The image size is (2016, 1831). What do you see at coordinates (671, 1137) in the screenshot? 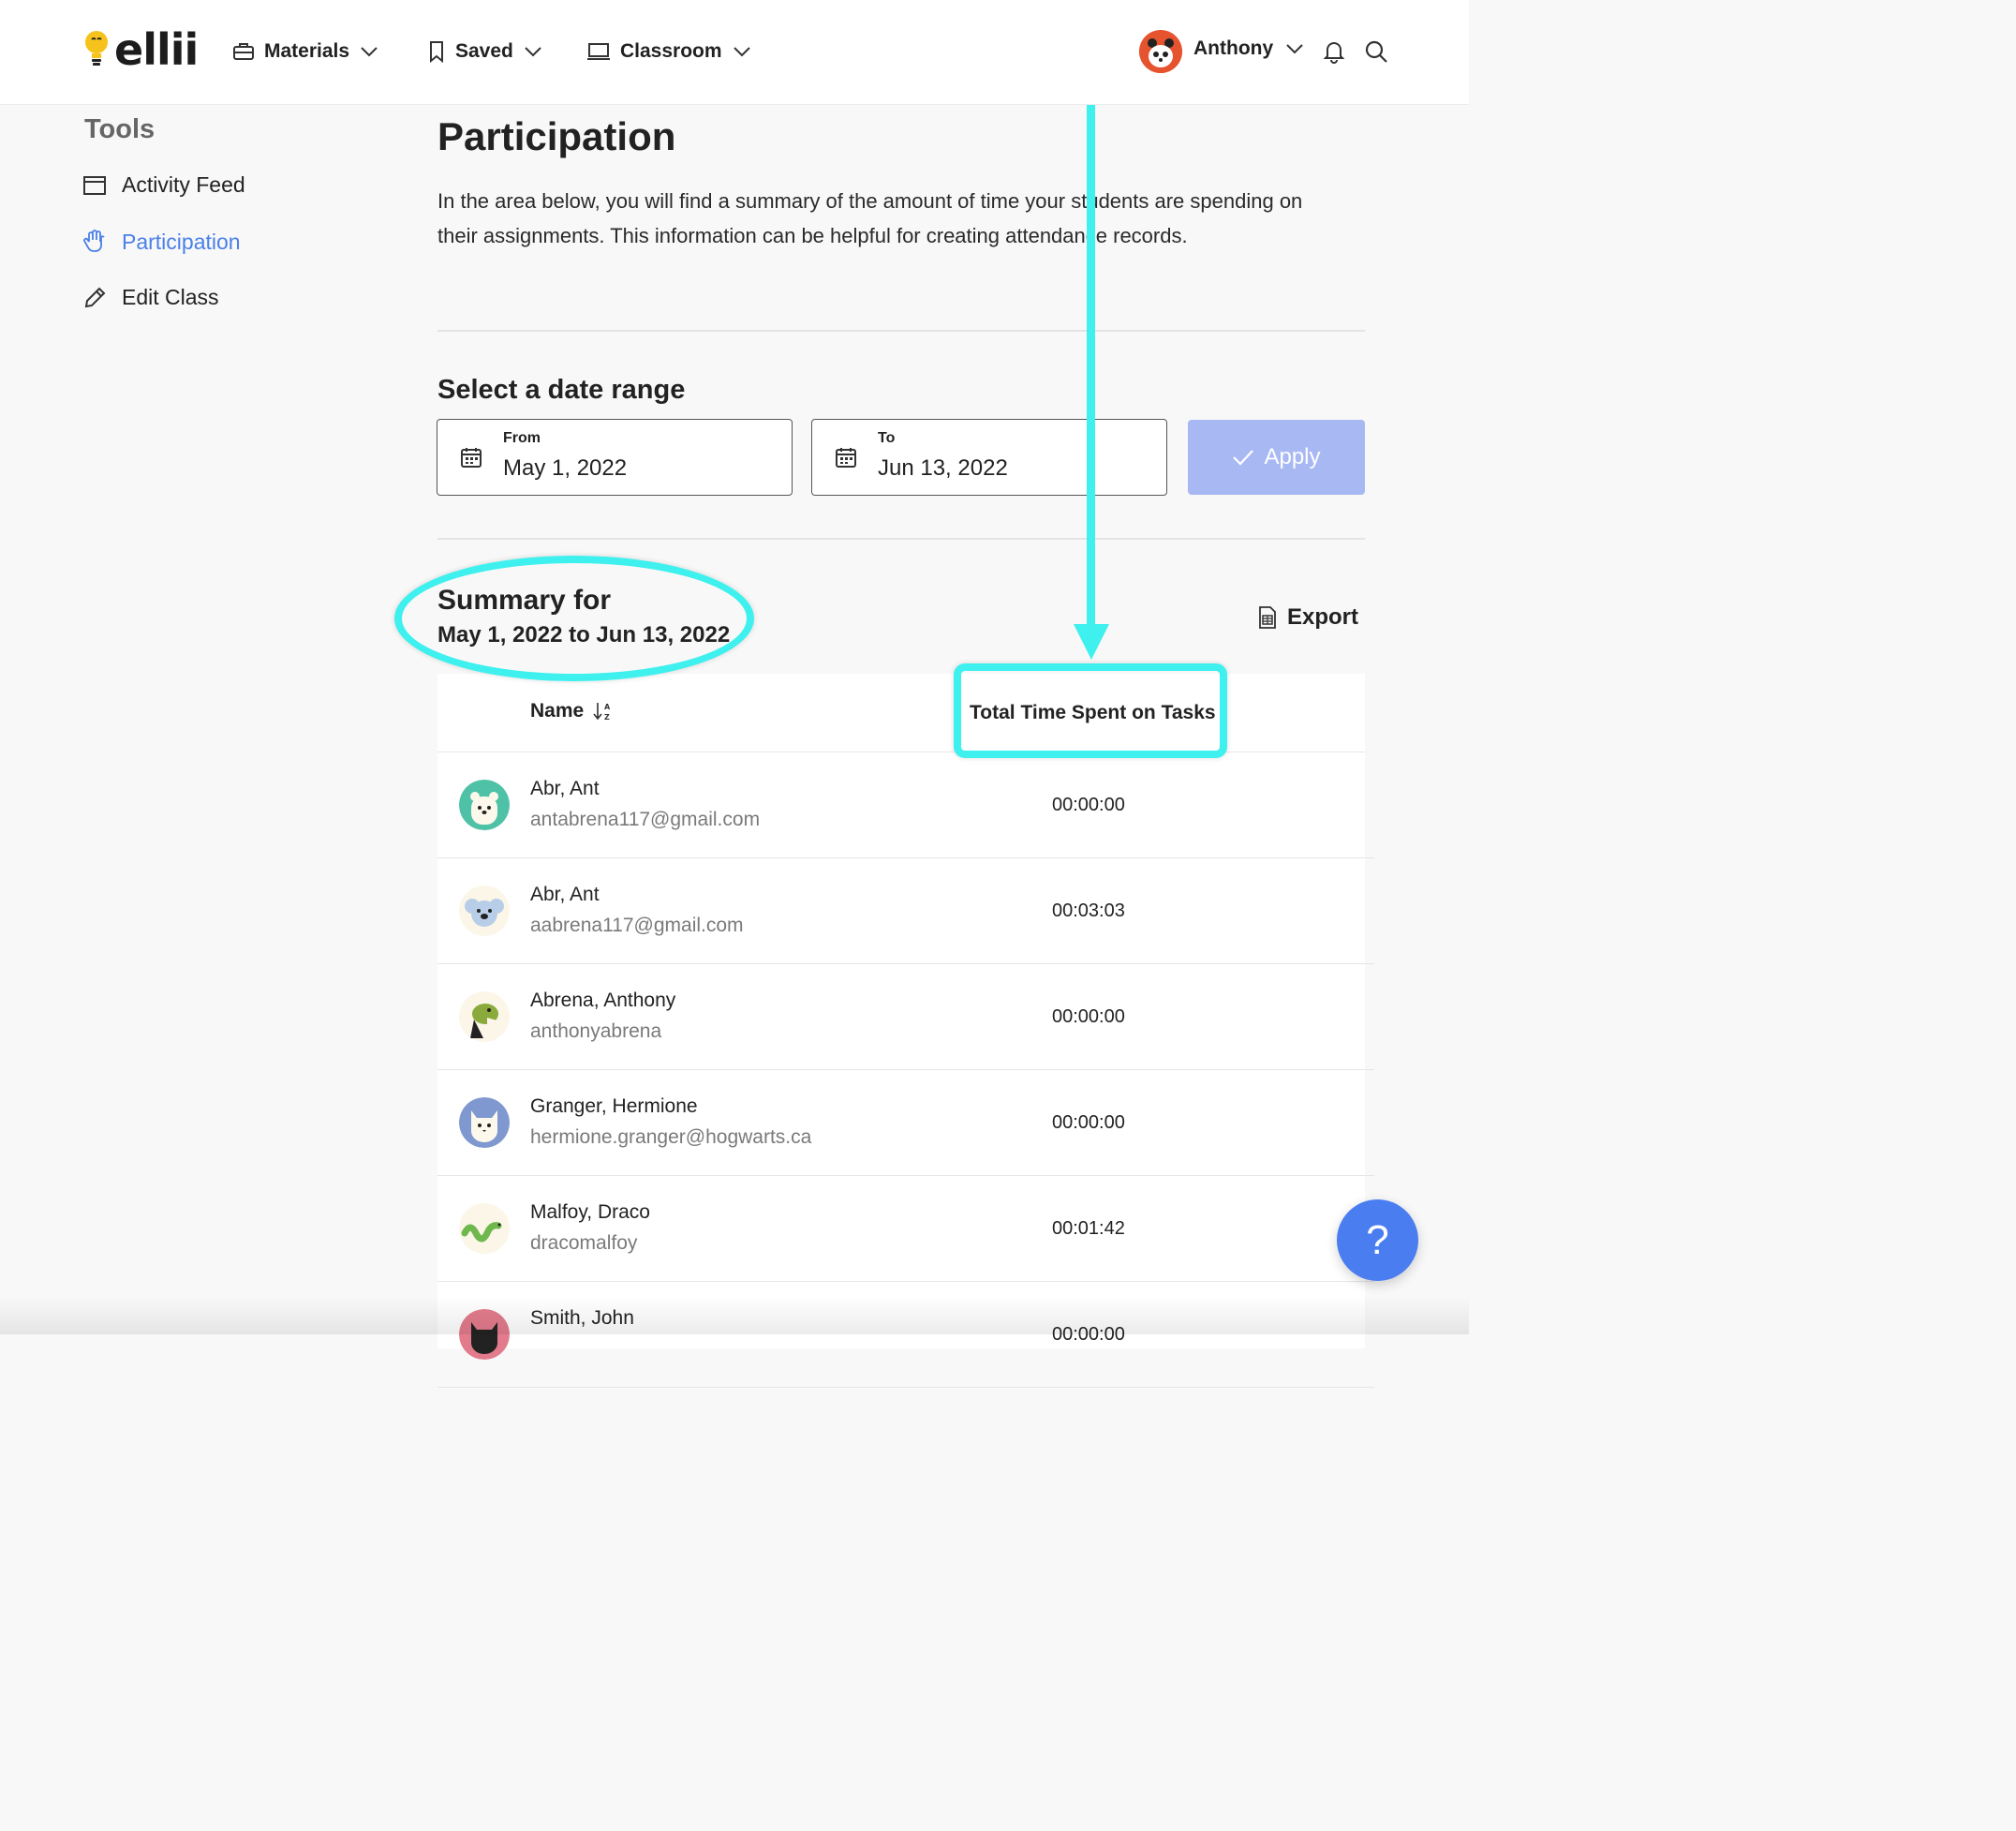
I see `student-email: hermione.granger@hogwarts.ca` at bounding box center [671, 1137].